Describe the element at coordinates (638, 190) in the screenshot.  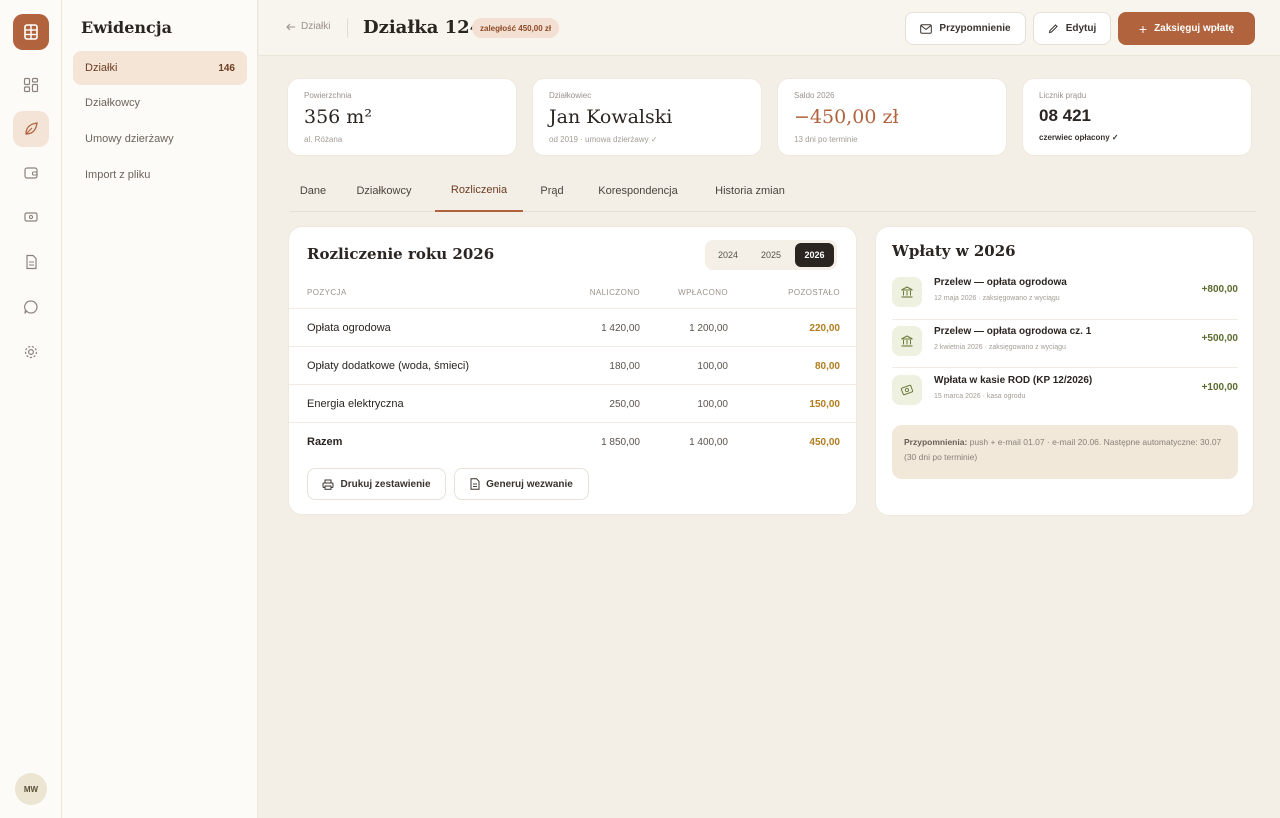
I see `tab-correspondence: Korespondencja` at that location.